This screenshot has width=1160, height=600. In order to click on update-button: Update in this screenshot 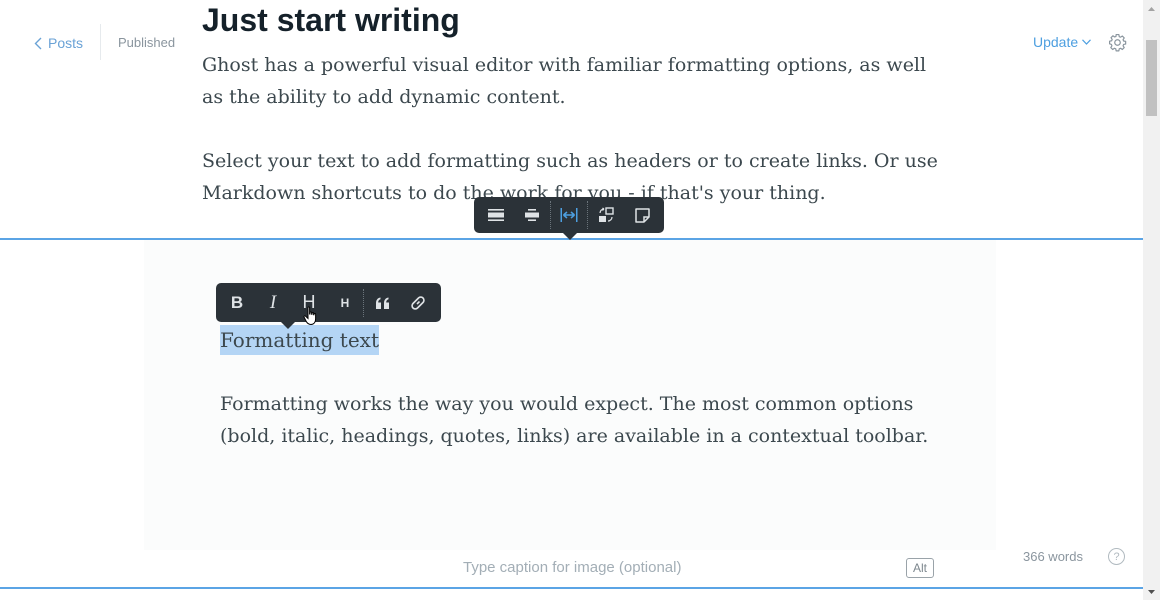, I will do `click(1062, 42)`.